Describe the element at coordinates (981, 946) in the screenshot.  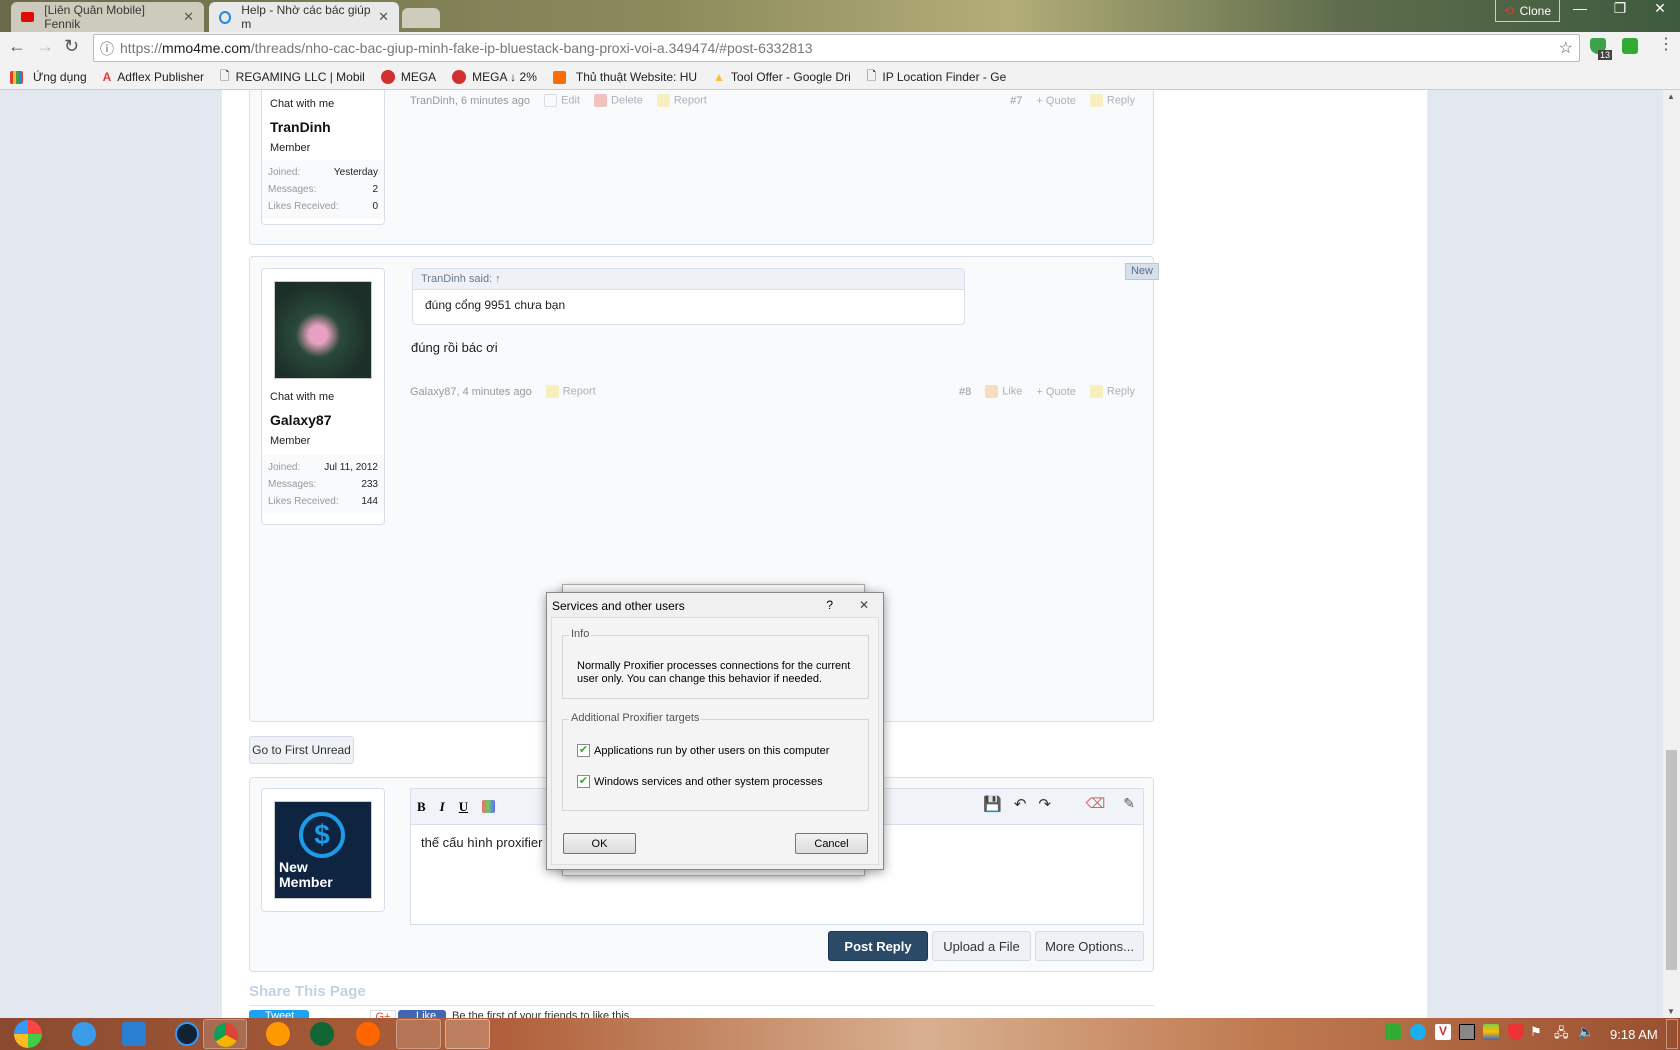
I see `upload-file-button: Upload a File` at that location.